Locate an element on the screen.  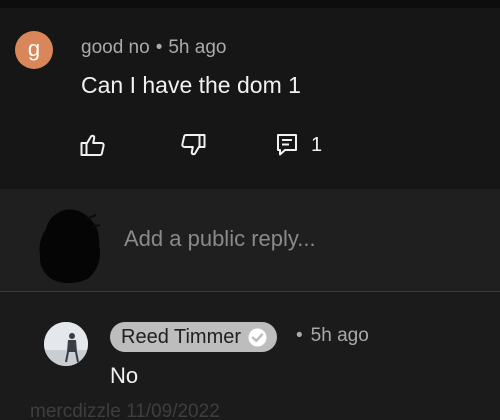
comment-text: Can I have the dom 1 is located at coordinates (191, 85).